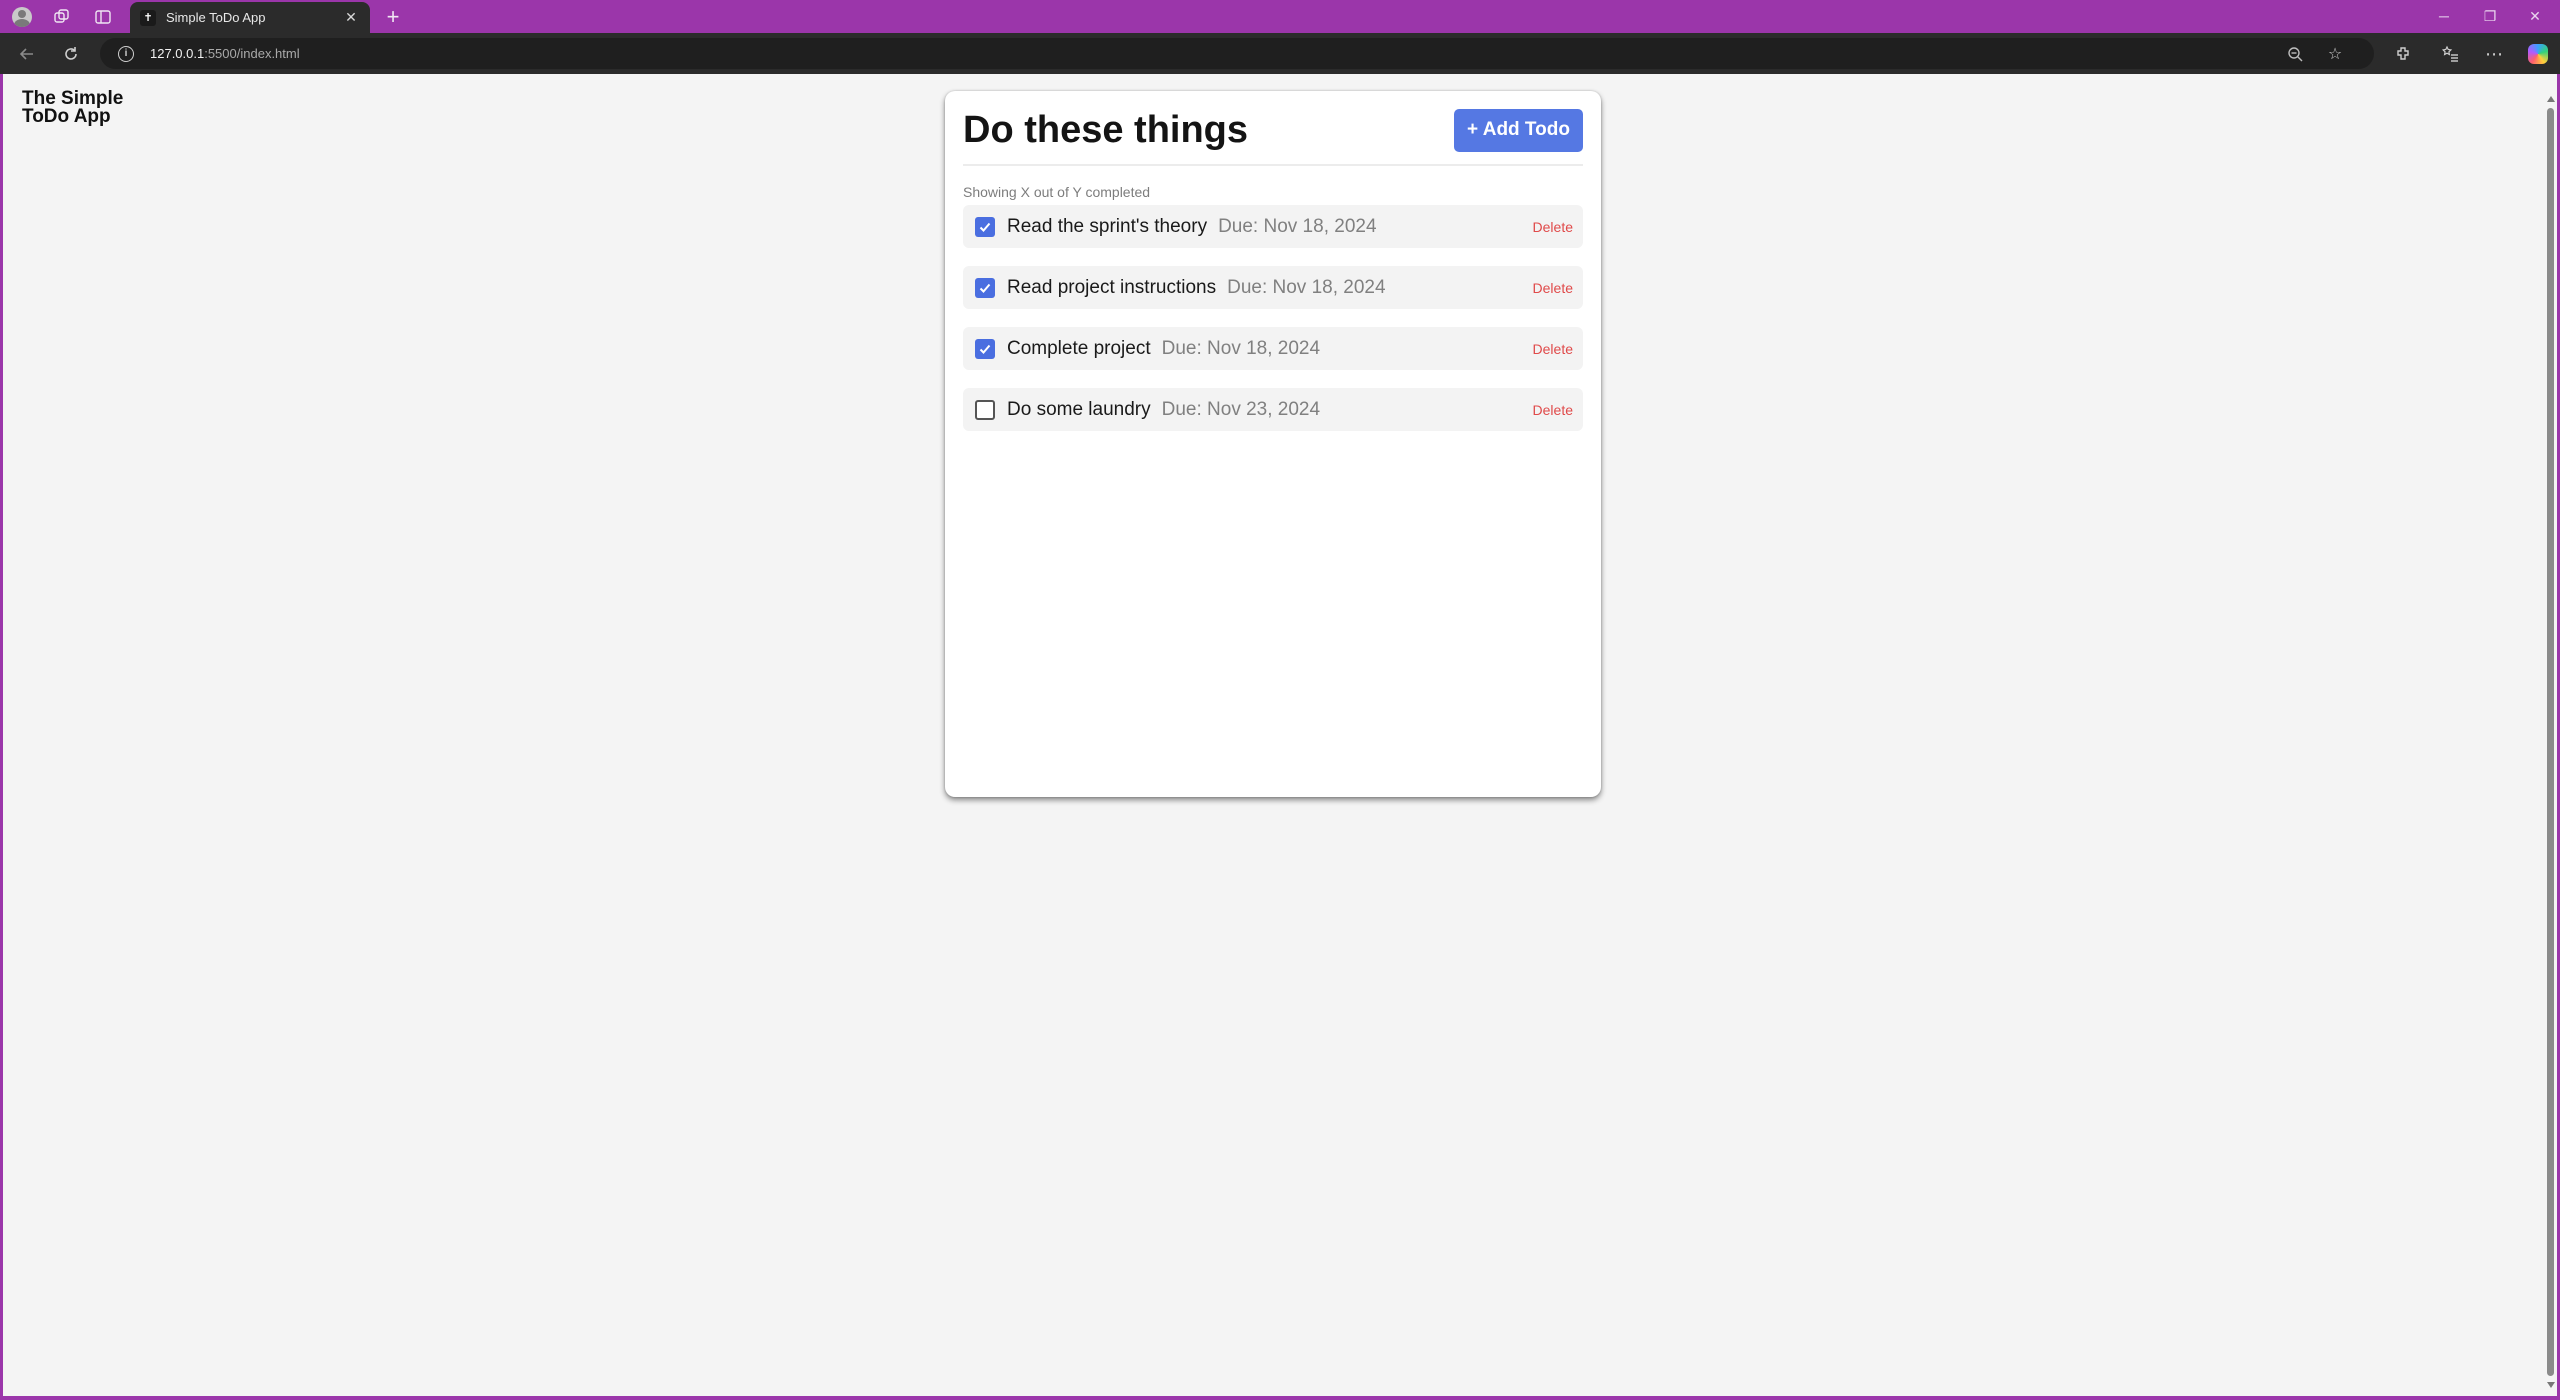 The image size is (2560, 1400). Describe the element at coordinates (71, 54) in the screenshot. I see `refresh-icon` at that location.